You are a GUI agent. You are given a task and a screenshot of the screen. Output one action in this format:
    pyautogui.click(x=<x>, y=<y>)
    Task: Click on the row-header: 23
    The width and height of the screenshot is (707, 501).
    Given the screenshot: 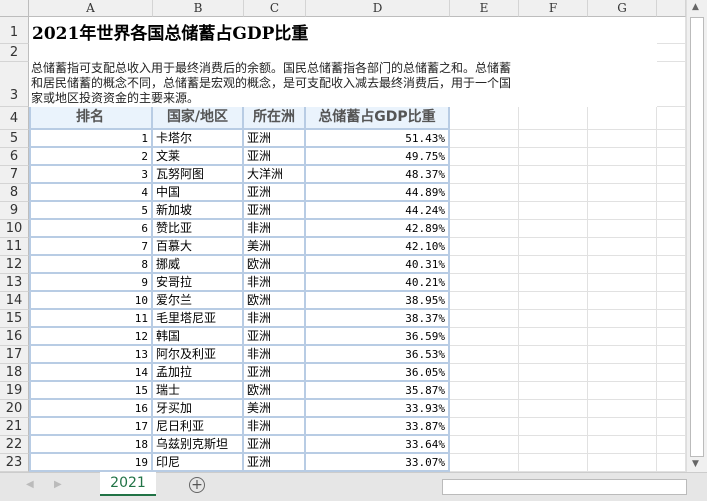 What is the action you would take?
    pyautogui.click(x=14, y=463)
    